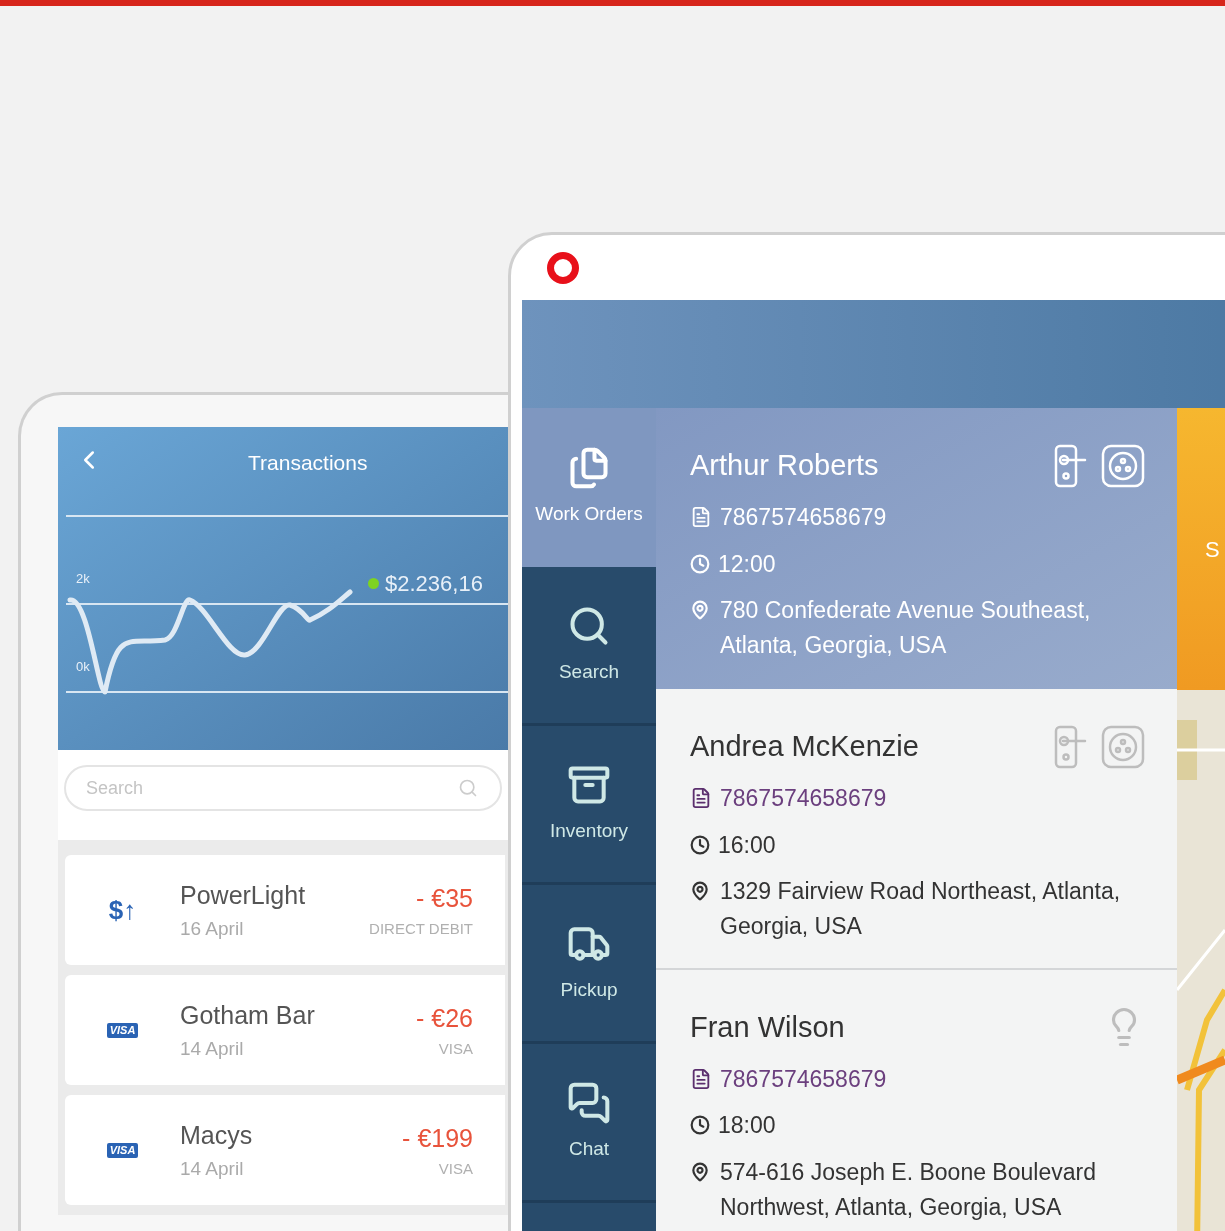  Describe the element at coordinates (916, 1100) in the screenshot. I see `work-order-card: Fran Wilson 7867574658679 18:00 574-616 Joseph E. Boone Boulevard Northwest, Atlanta, Georgia, USA` at that location.